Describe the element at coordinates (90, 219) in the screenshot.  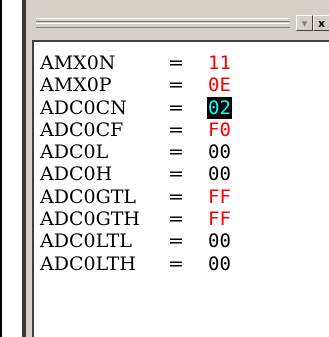
I see `register-name: ADC0GTH` at that location.